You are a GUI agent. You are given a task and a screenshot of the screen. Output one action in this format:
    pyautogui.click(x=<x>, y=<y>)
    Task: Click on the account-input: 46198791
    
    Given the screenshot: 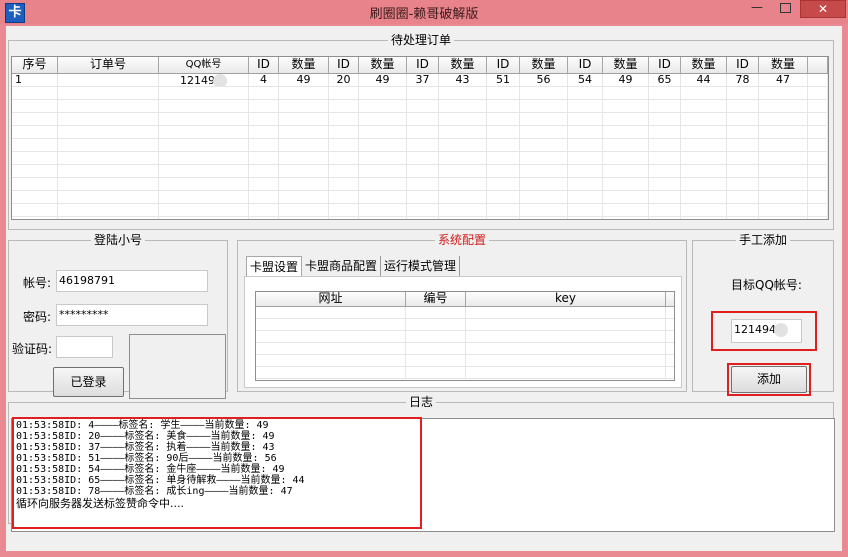 What is the action you would take?
    pyautogui.click(x=132, y=281)
    